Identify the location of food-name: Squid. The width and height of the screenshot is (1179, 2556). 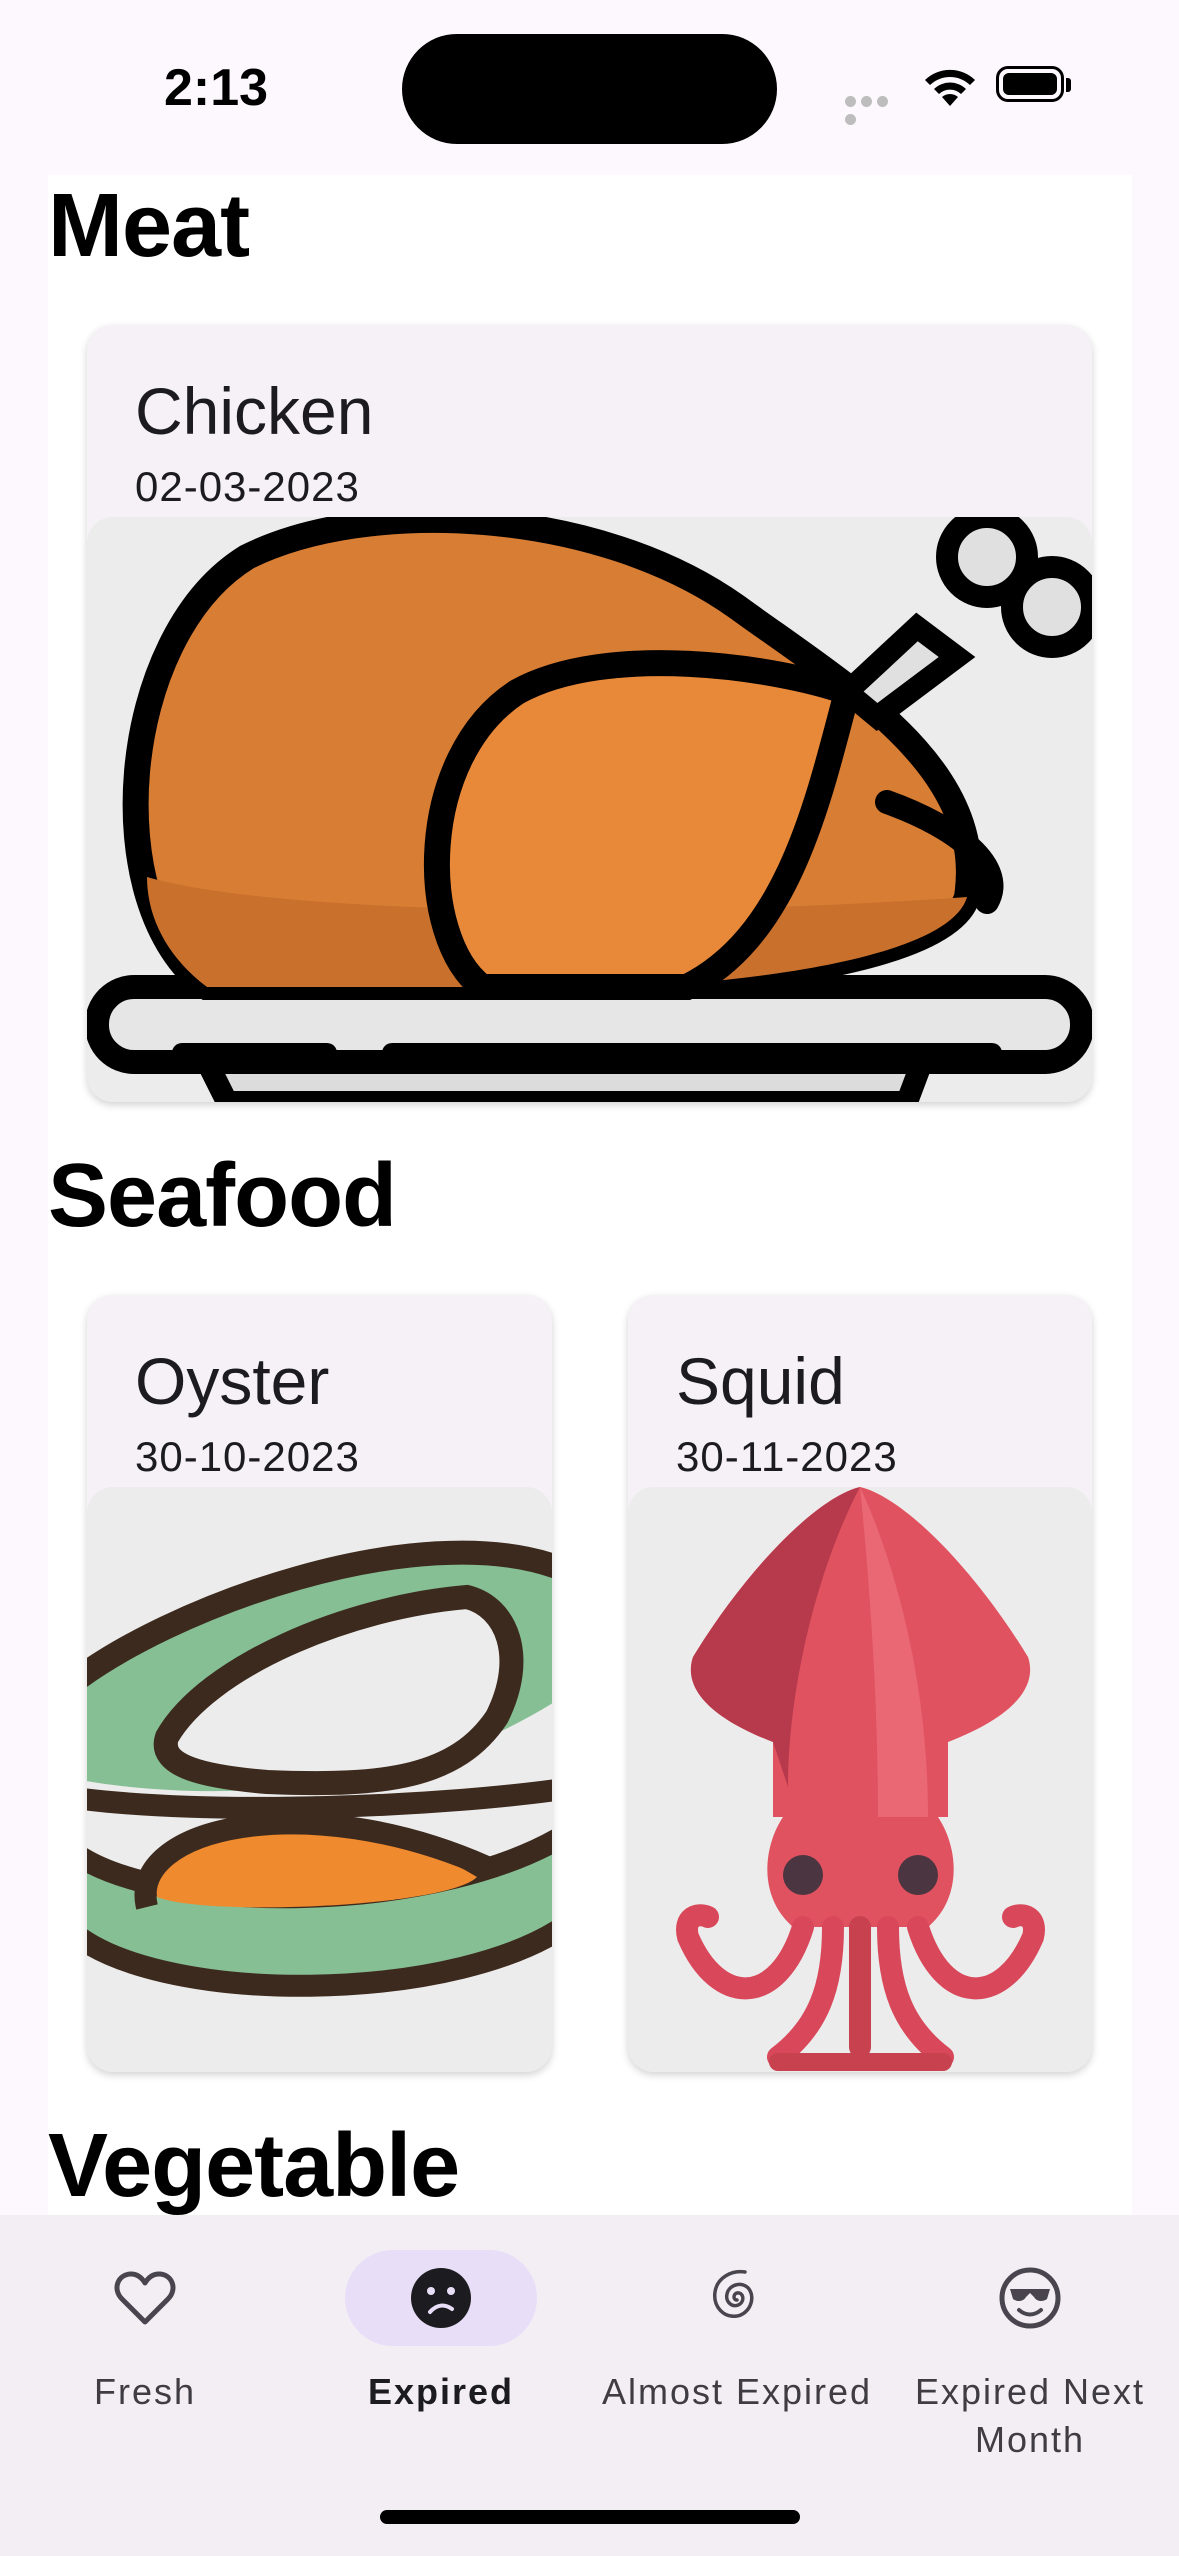
(760, 1381).